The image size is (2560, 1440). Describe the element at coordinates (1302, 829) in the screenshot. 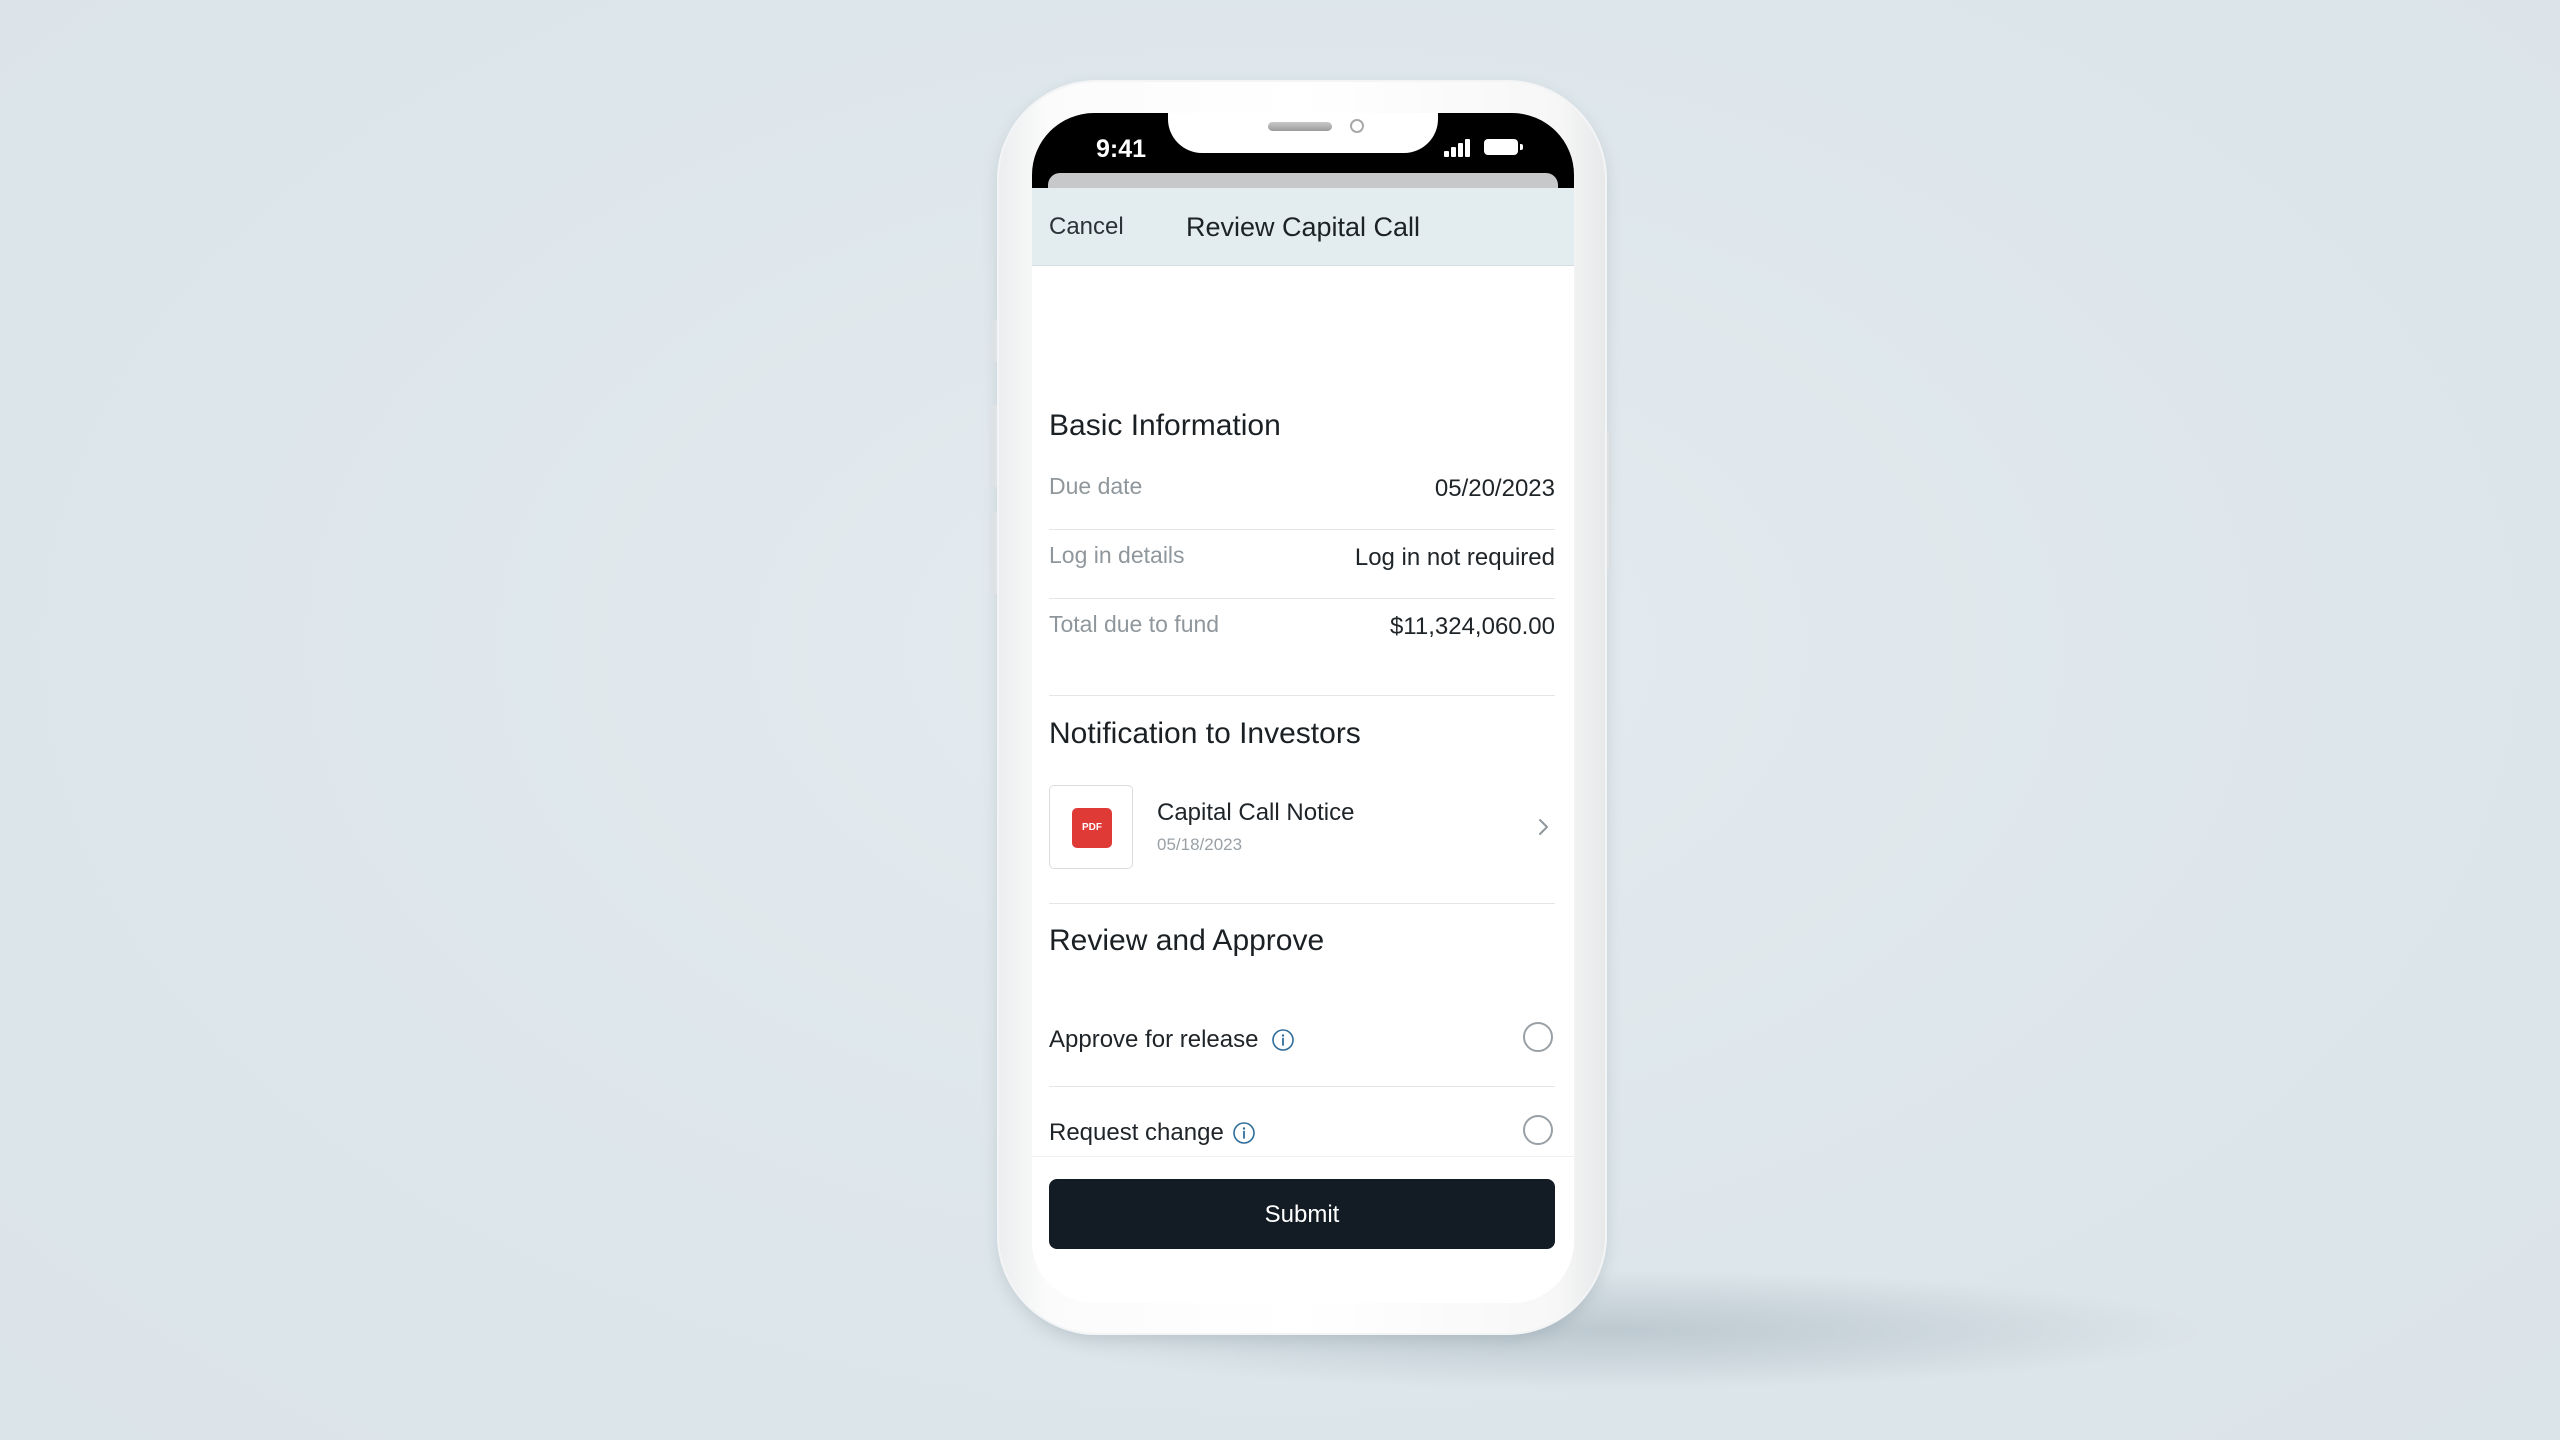

I see `capital-call-notice-document: PDF Capital Call Notice 05/18/2023` at that location.